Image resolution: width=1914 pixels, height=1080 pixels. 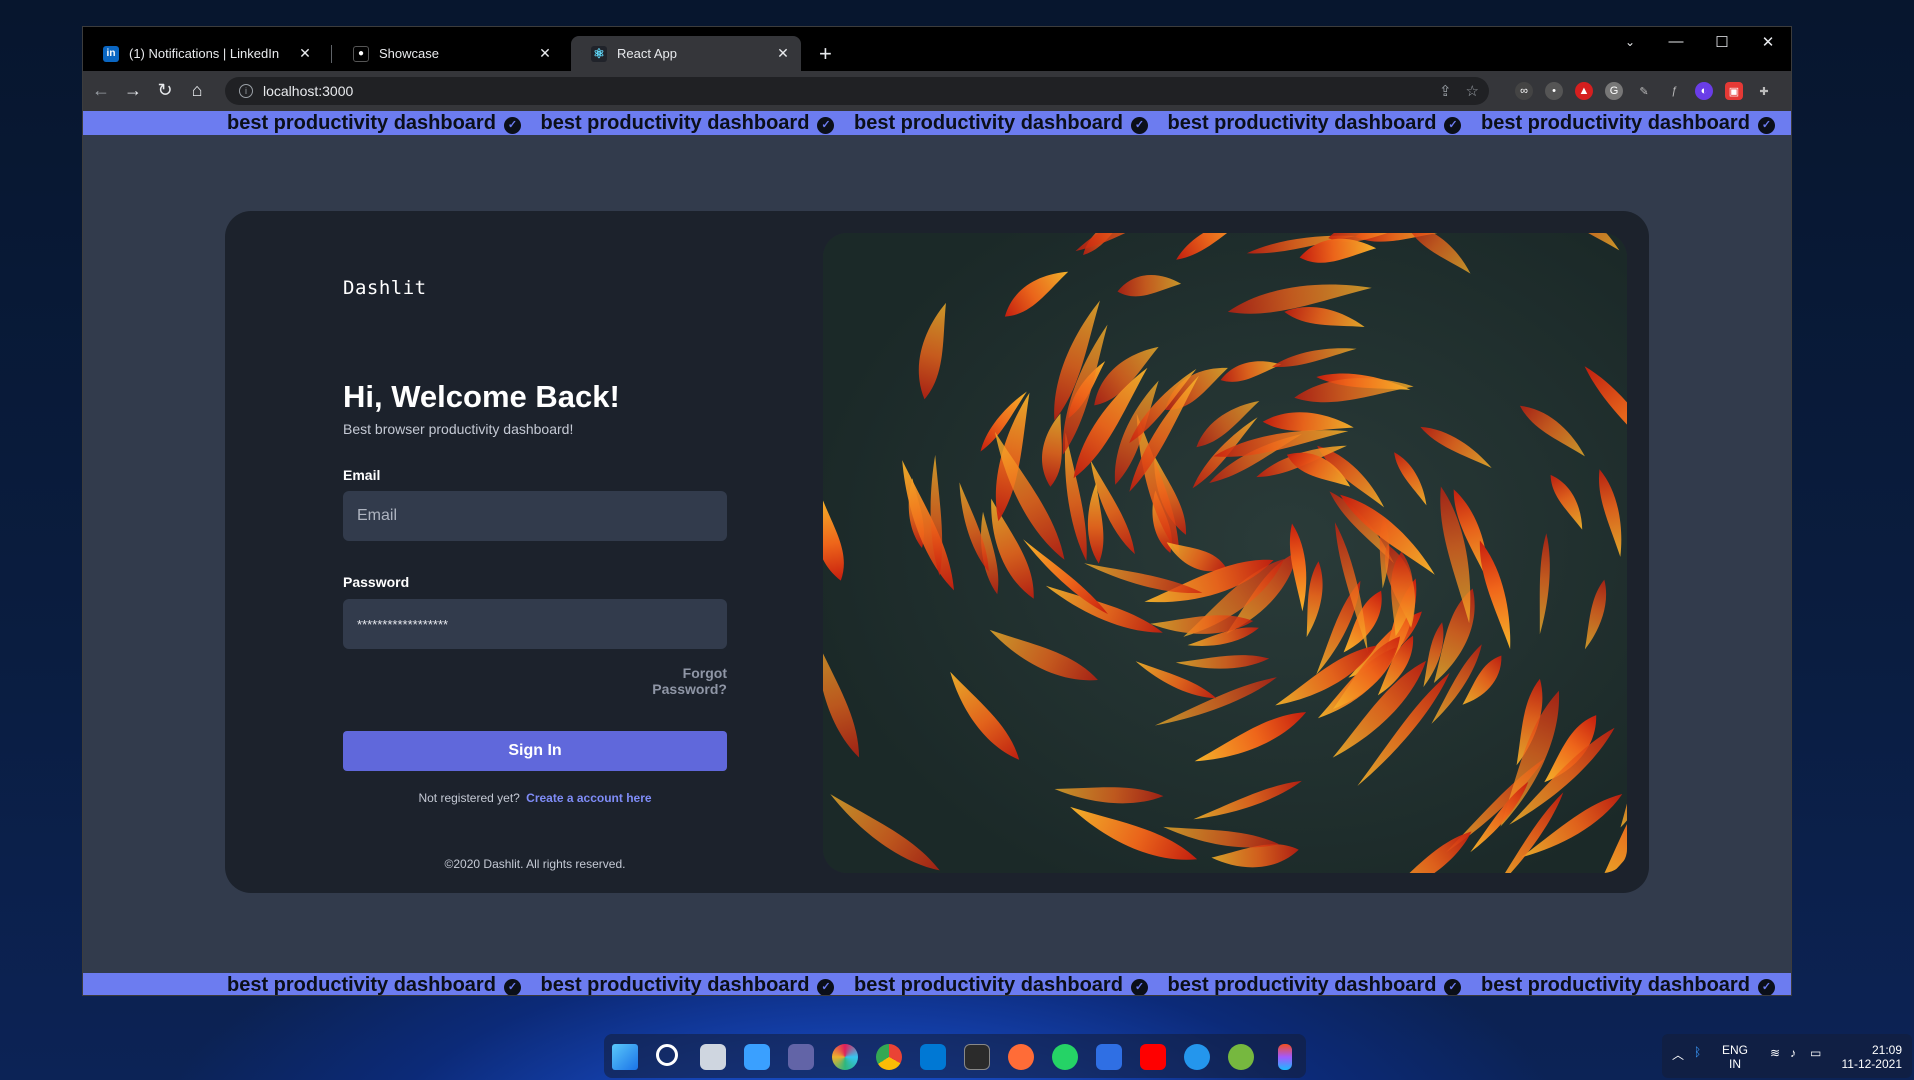 I want to click on docker-icon, so click(x=1197, y=1057).